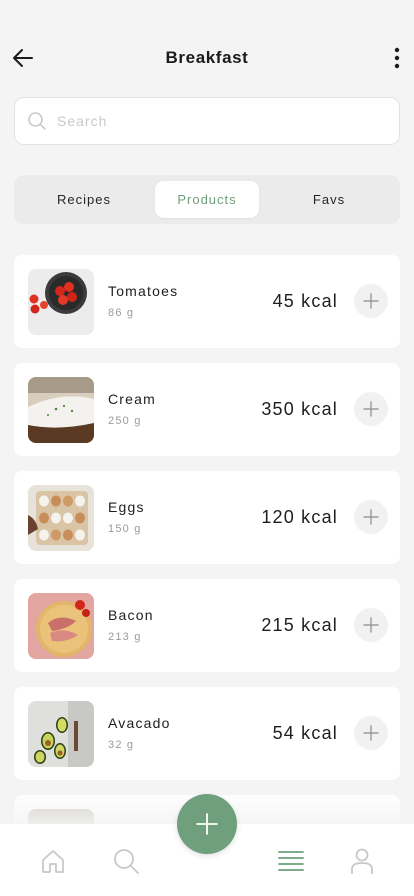  Describe the element at coordinates (305, 301) in the screenshot. I see `product-kcal: 45 kcal` at that location.